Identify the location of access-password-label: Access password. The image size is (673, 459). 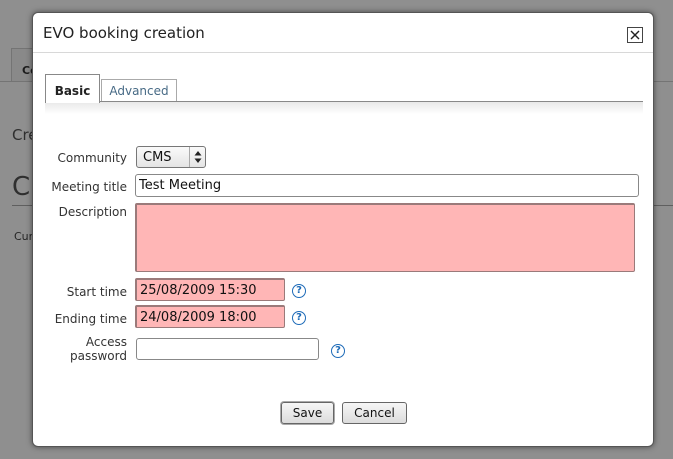
(80, 349).